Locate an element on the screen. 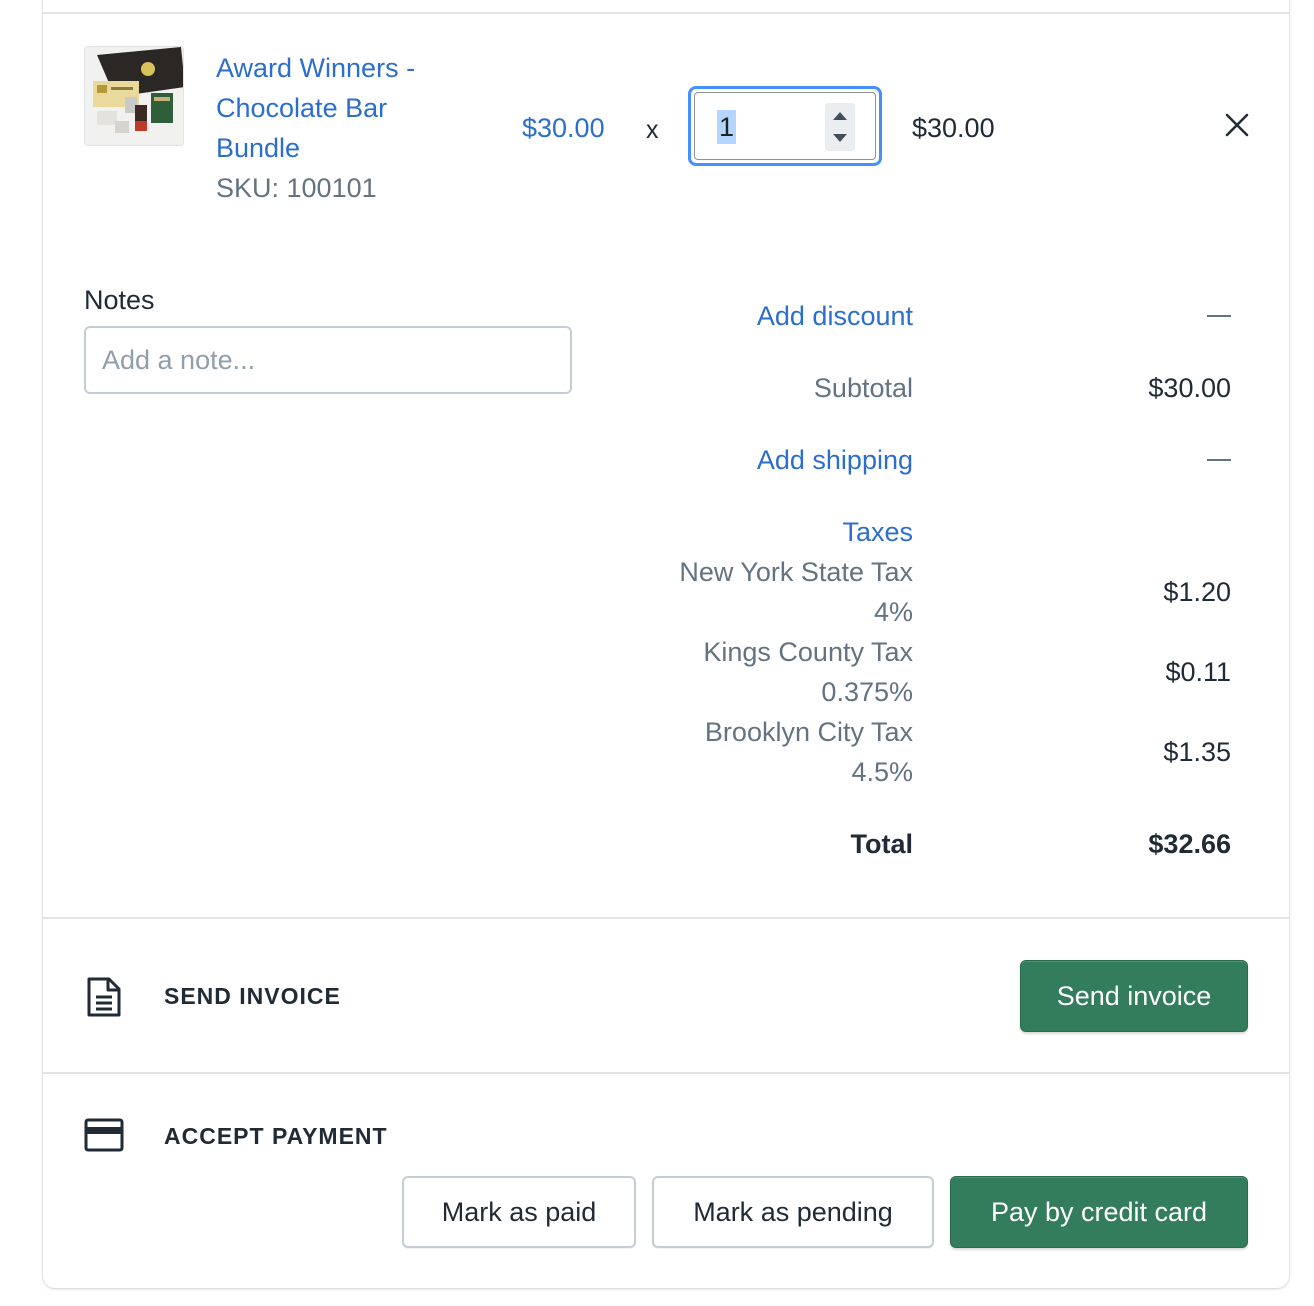  tax-rate: 0.375% is located at coordinates (867, 692).